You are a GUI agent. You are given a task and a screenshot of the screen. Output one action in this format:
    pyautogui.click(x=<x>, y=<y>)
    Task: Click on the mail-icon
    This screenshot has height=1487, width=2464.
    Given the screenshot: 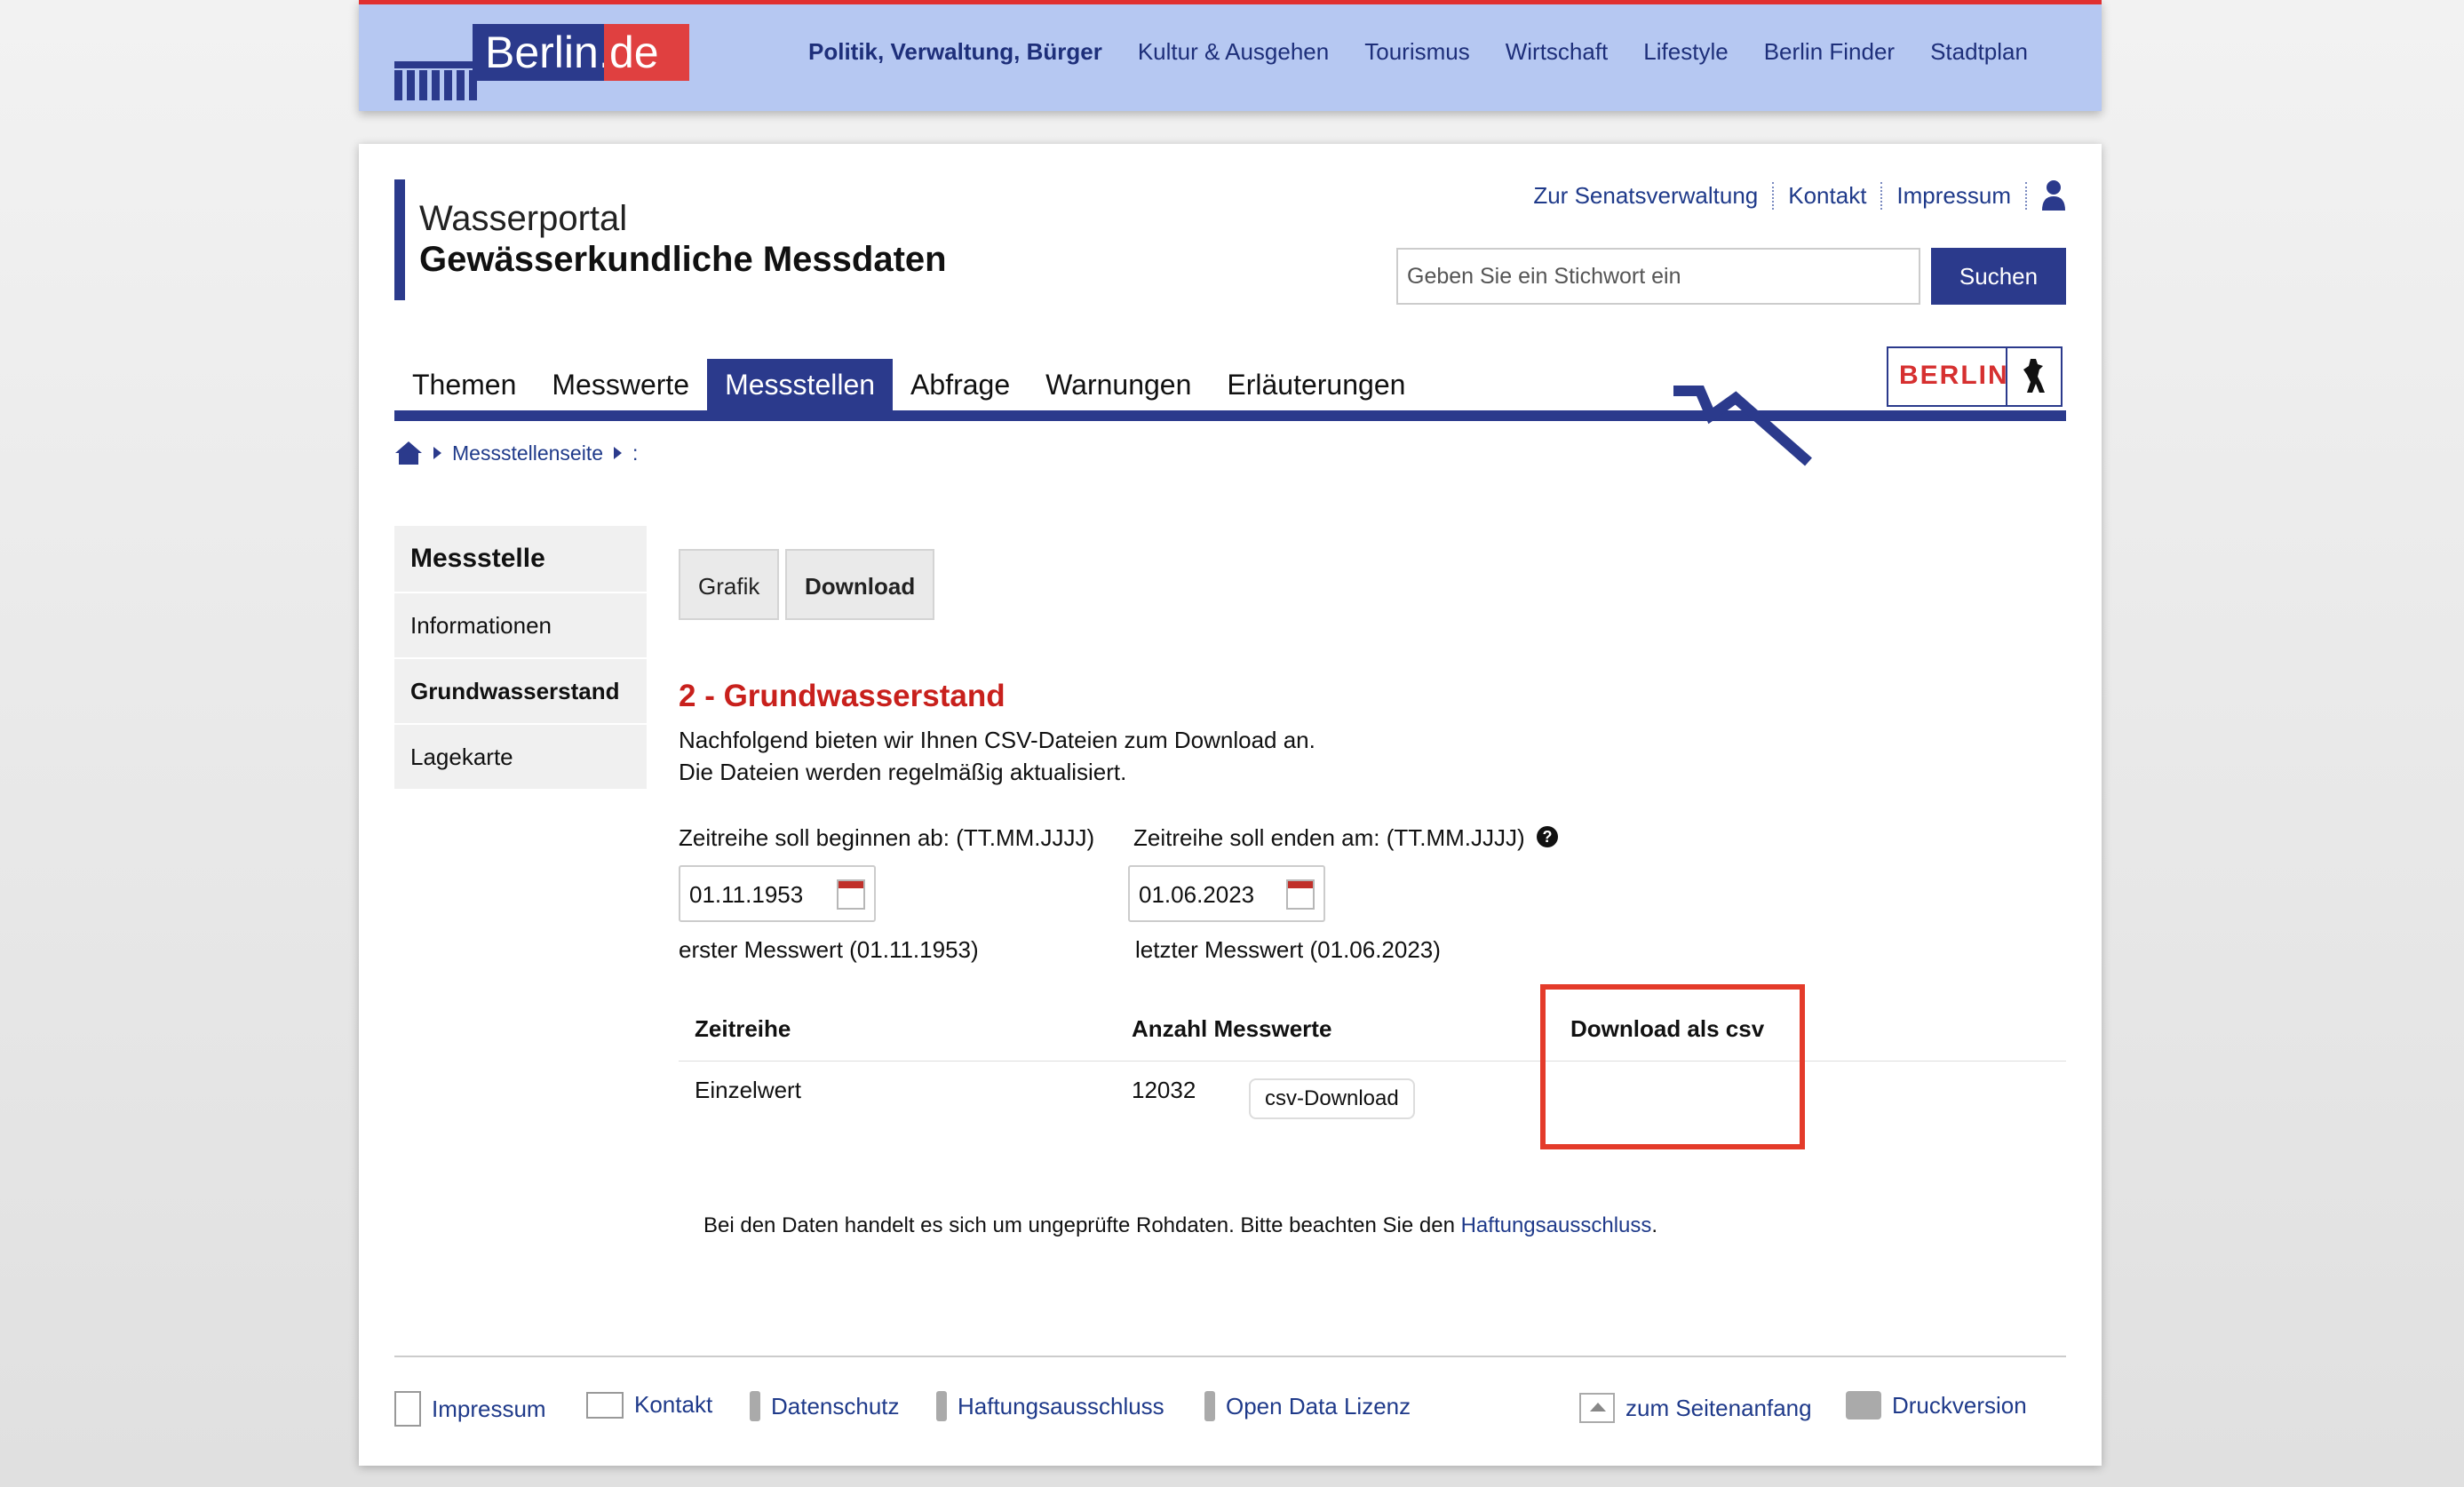 What is the action you would take?
    pyautogui.click(x=605, y=1405)
    